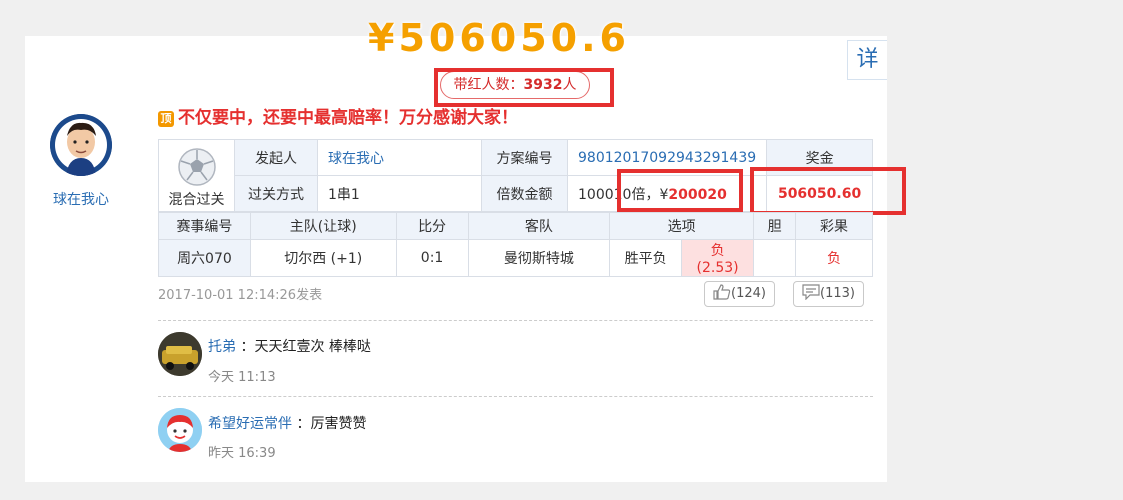 This screenshot has height=500, width=1123. What do you see at coordinates (811, 292) in the screenshot?
I see `comment-icon` at bounding box center [811, 292].